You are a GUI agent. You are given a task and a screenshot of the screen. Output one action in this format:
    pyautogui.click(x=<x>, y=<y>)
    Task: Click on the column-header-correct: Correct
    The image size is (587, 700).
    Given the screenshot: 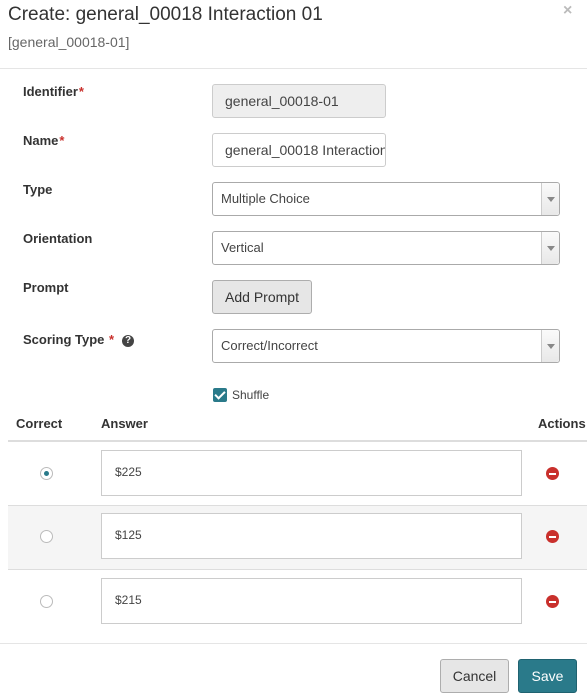 What is the action you would take?
    pyautogui.click(x=39, y=423)
    